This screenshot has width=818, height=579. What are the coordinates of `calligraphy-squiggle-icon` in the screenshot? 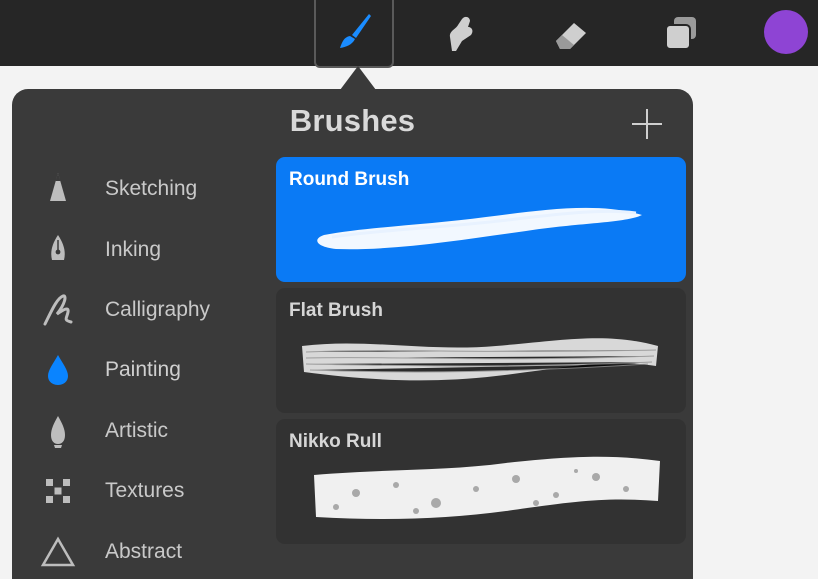 It's located at (58, 310).